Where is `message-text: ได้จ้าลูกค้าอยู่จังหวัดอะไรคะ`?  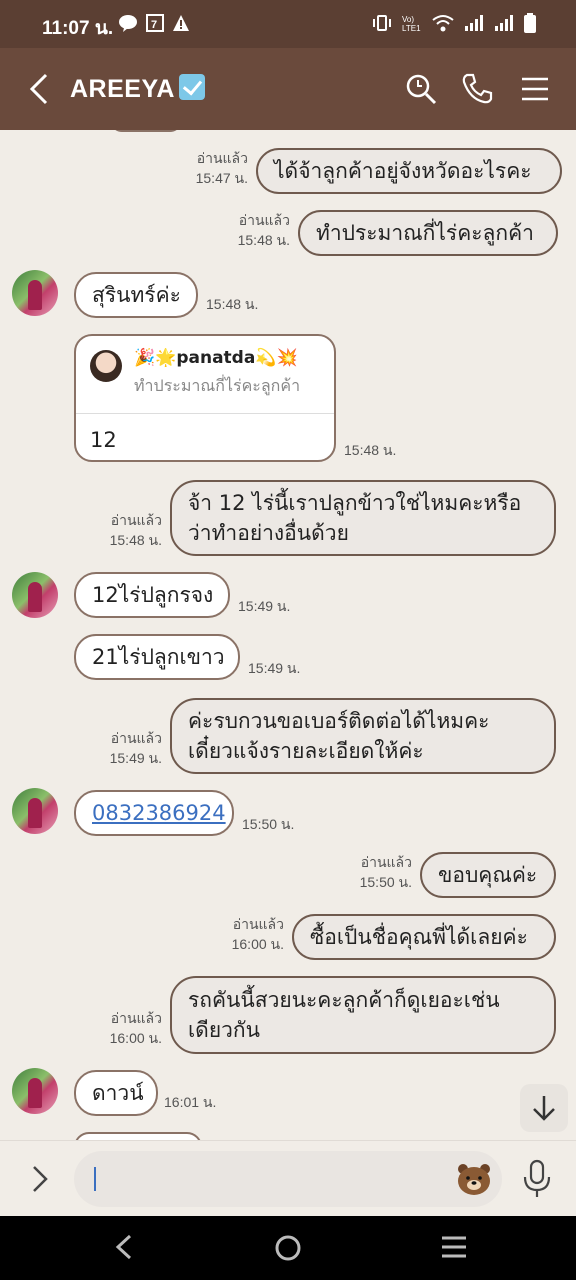
message-text: ได้จ้าลูกค้าอยู่จังหวัดอะไรคะ is located at coordinates (403, 171).